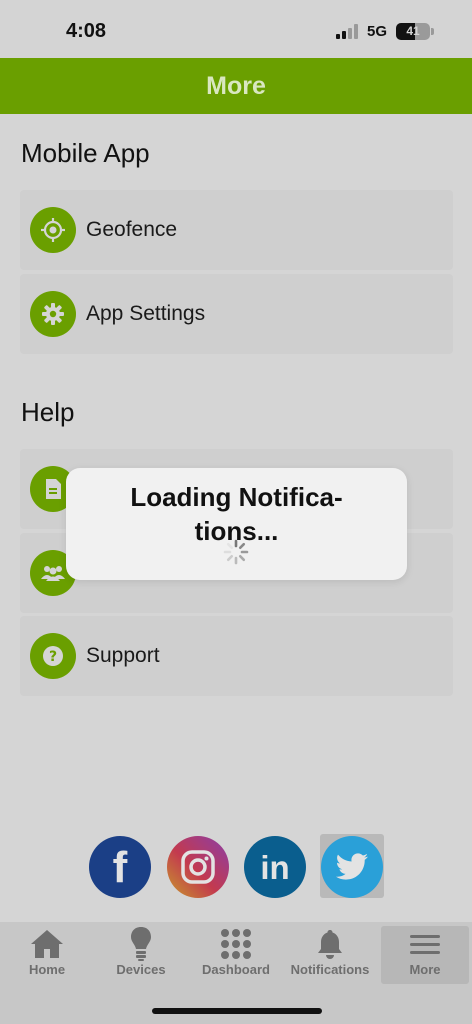  I want to click on tab-label: Notifications, so click(330, 969).